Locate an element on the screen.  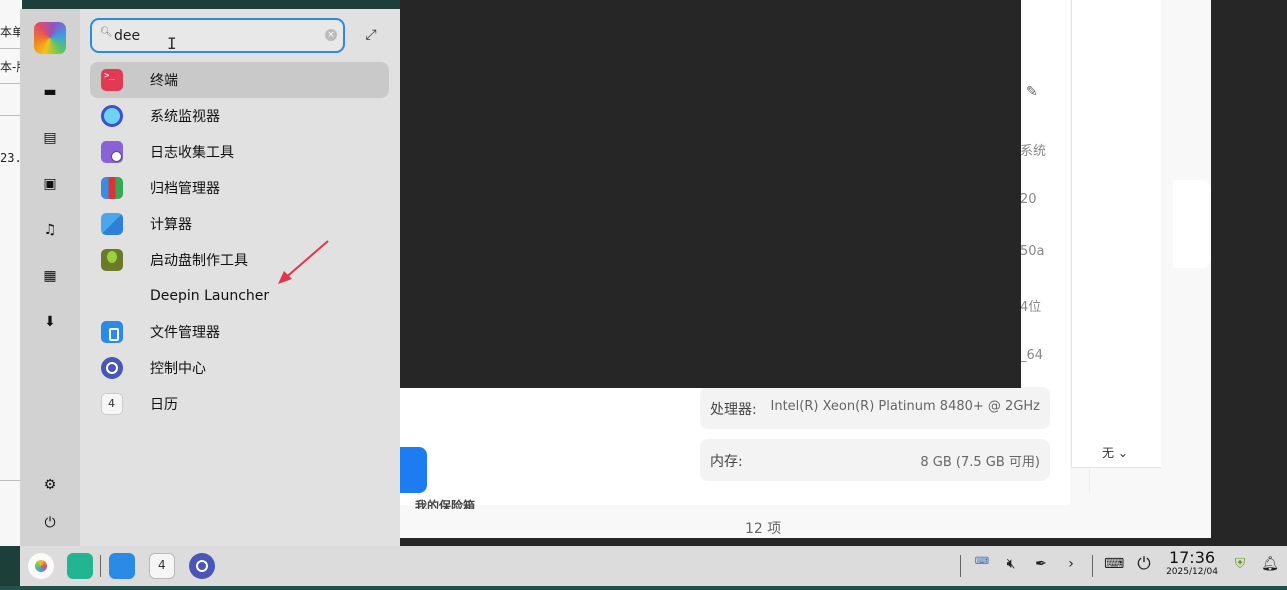
blue-button is located at coordinates (413, 470).